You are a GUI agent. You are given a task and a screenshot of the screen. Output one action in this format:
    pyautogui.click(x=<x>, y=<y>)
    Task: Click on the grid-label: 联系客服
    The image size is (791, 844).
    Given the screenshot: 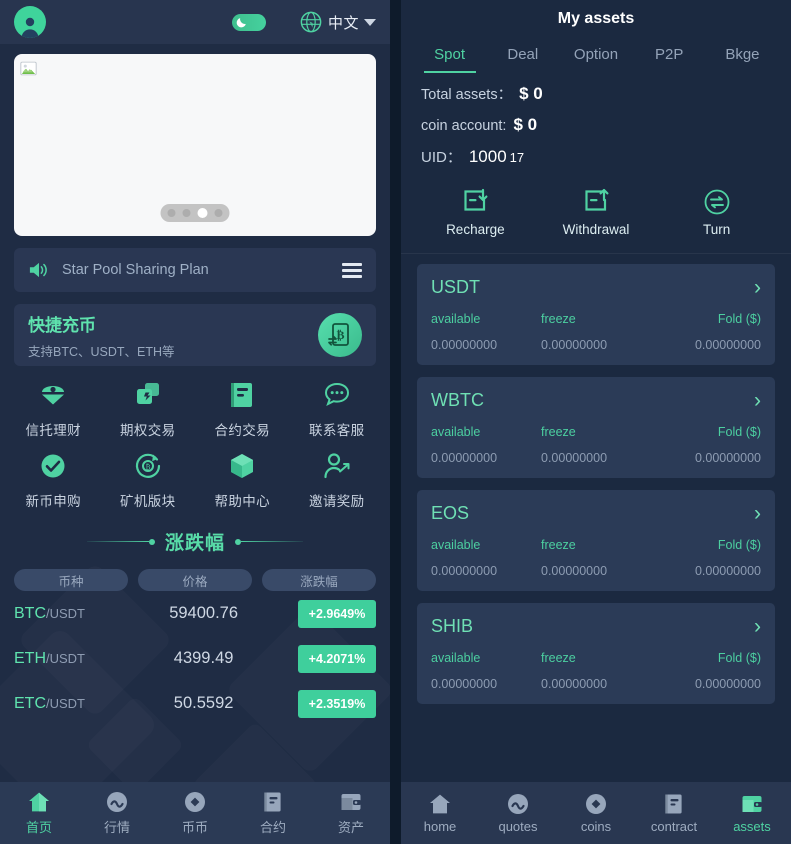 What is the action you would take?
    pyautogui.click(x=336, y=430)
    